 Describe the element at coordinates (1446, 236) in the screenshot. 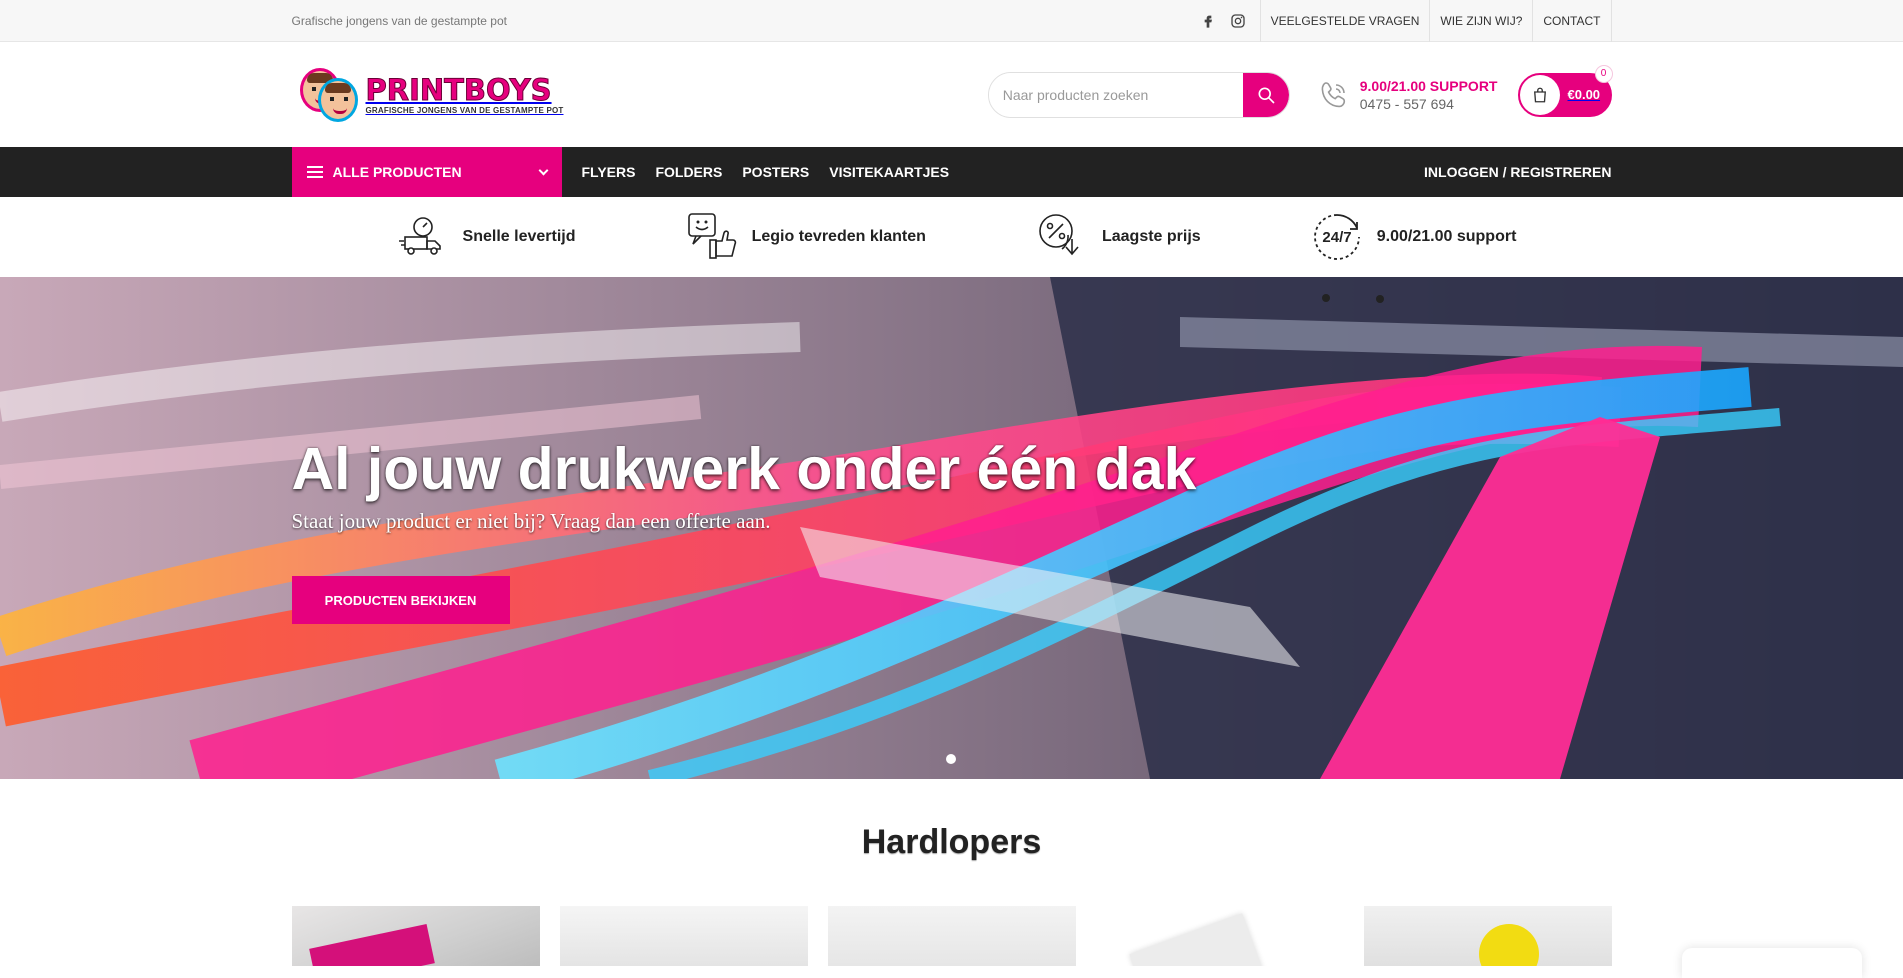

I see `usp-label: 9.00/21.00 support` at that location.